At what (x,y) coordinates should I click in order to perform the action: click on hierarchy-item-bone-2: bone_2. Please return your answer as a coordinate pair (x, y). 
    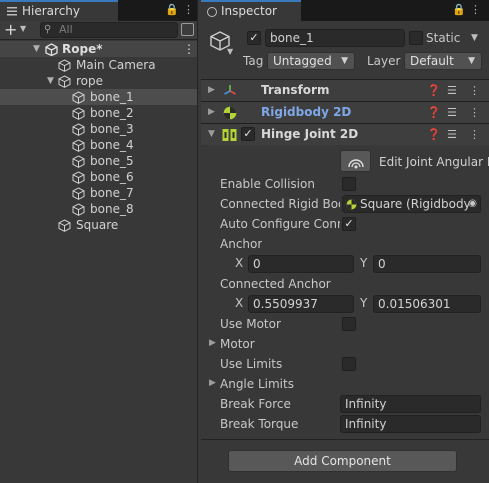
    Looking at the image, I should click on (98, 113).